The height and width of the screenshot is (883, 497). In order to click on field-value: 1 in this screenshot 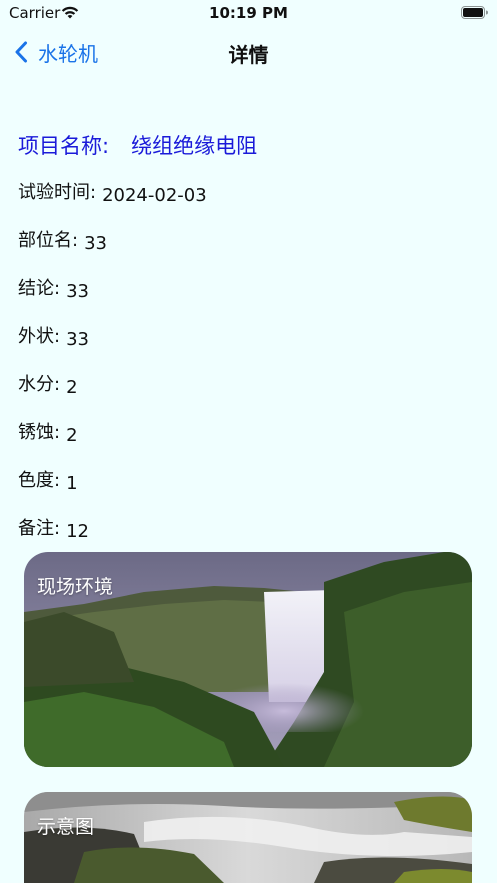, I will do `click(72, 483)`.